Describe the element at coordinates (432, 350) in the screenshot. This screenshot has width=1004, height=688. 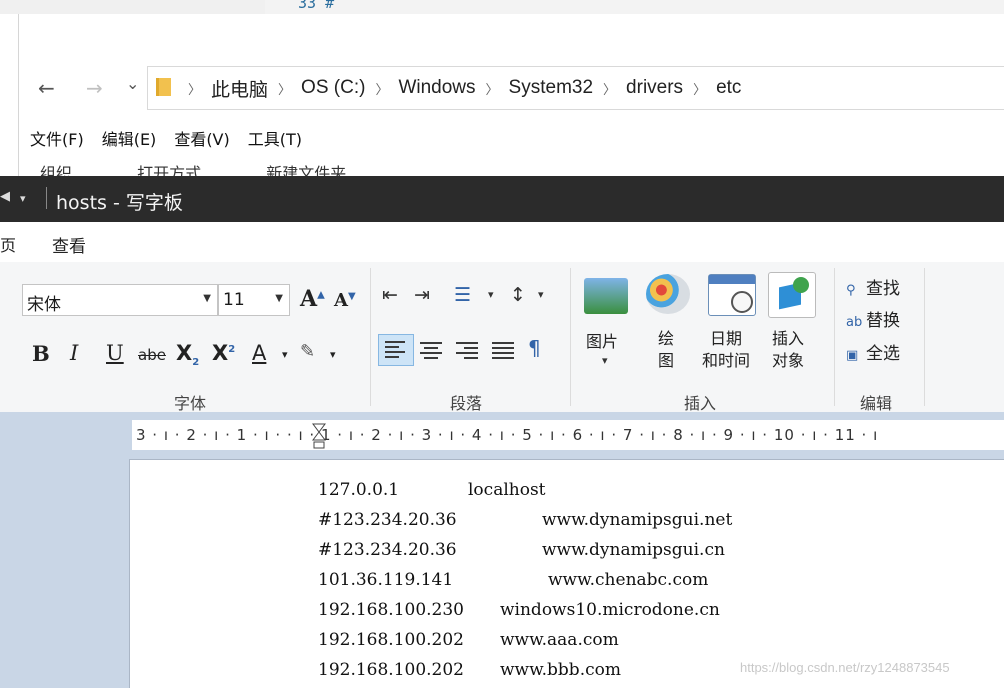
I see `align-center-icon` at that location.